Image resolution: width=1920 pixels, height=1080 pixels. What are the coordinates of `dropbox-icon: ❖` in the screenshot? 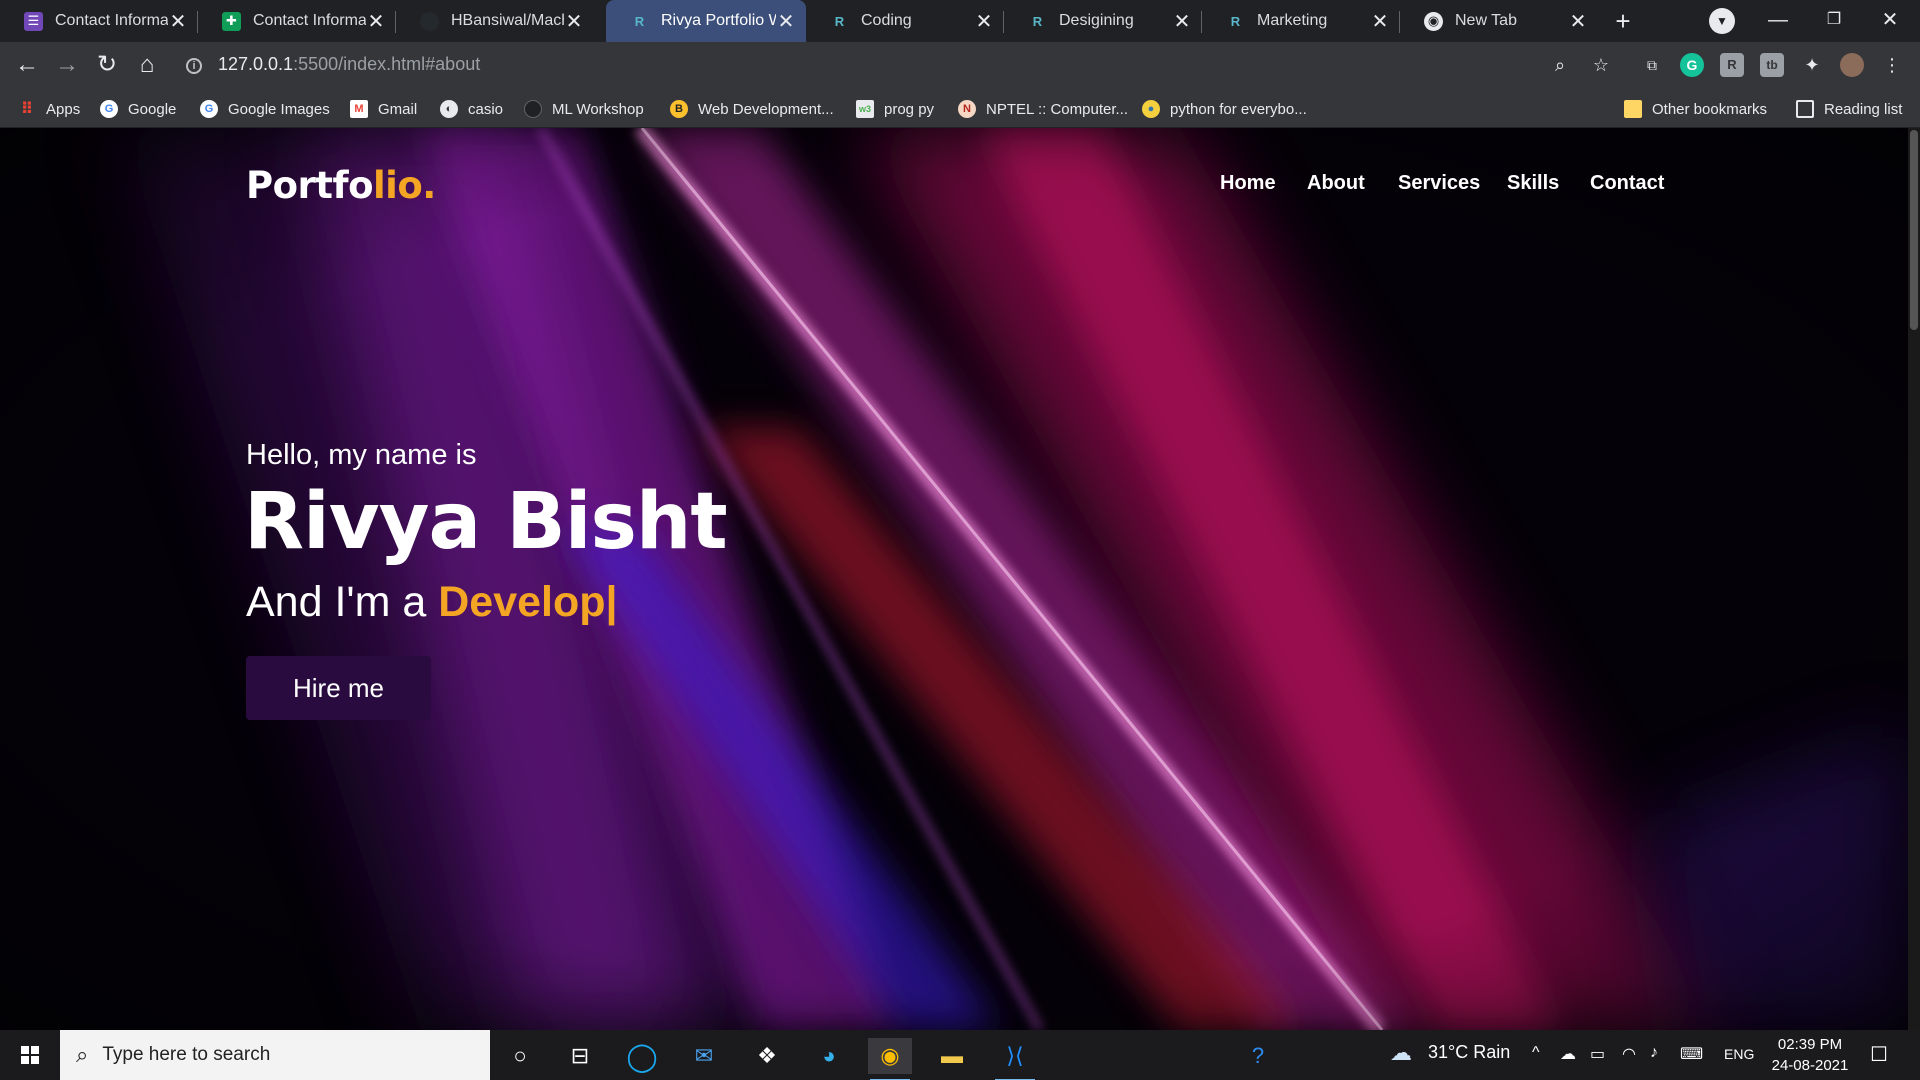 It's located at (767, 1056).